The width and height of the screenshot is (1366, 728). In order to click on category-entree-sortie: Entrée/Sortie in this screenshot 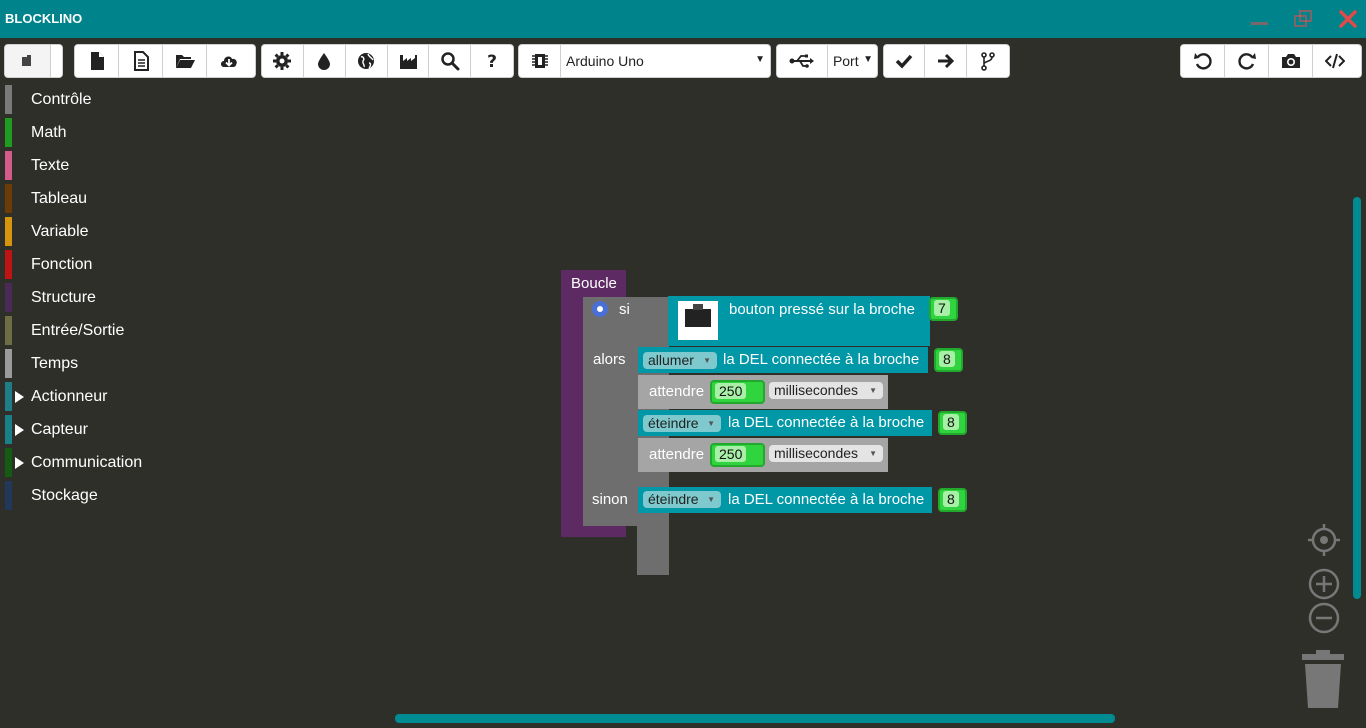, I will do `click(81, 332)`.